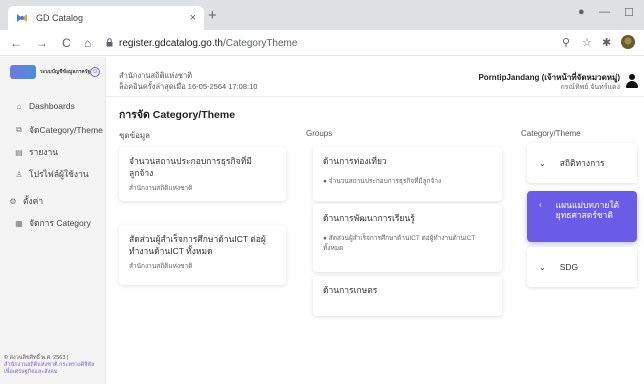 The height and width of the screenshot is (384, 644). What do you see at coordinates (569, 267) in the screenshot?
I see `category-label: SDG` at bounding box center [569, 267].